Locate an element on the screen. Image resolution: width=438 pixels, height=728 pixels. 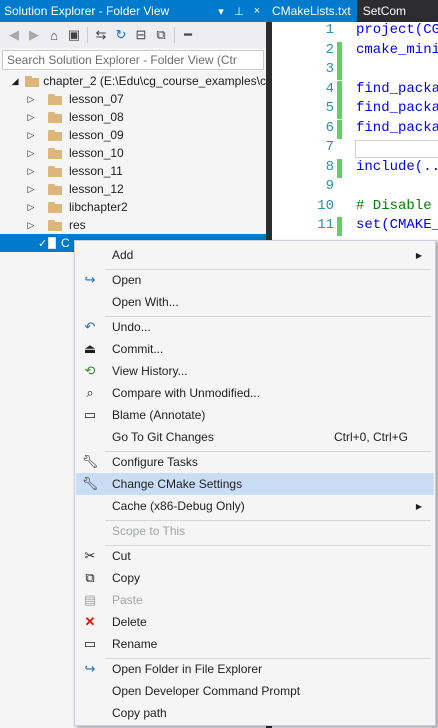
menu-item-cut: ✂ Cut is located at coordinates (255, 556).